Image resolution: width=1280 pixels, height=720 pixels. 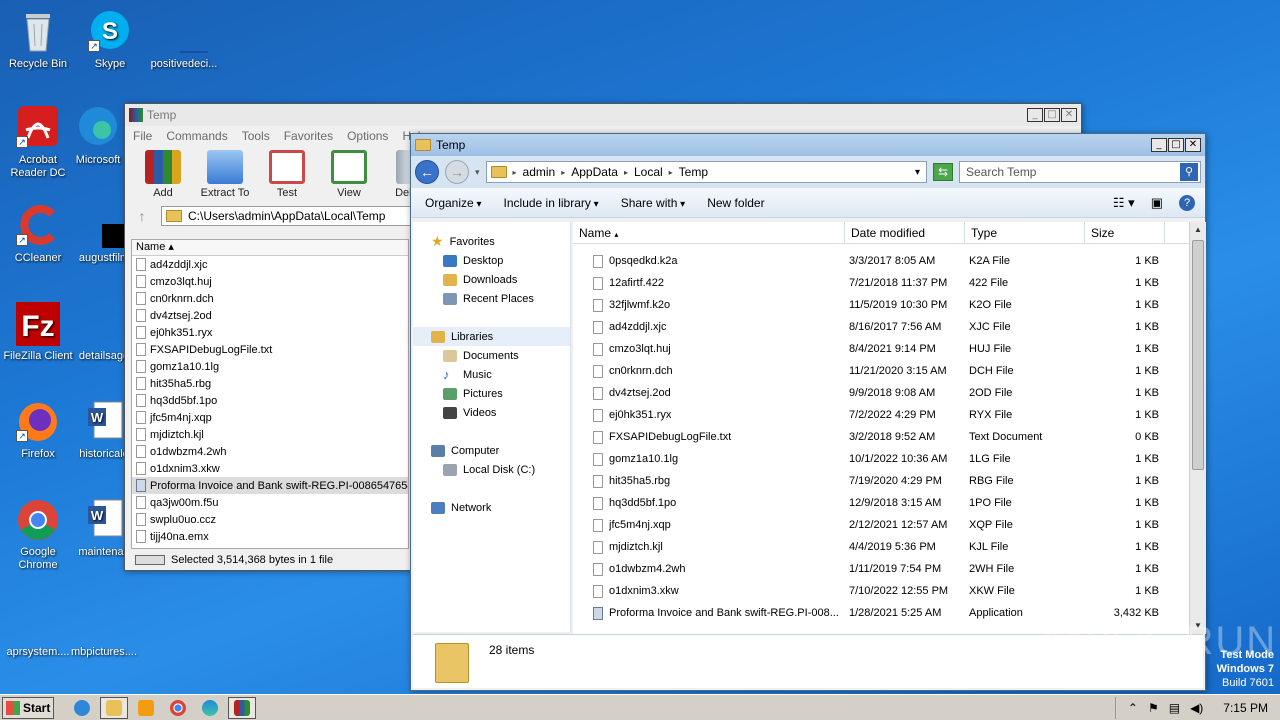 What do you see at coordinates (491, 374) in the screenshot?
I see `nav-music: ♪ Music` at bounding box center [491, 374].